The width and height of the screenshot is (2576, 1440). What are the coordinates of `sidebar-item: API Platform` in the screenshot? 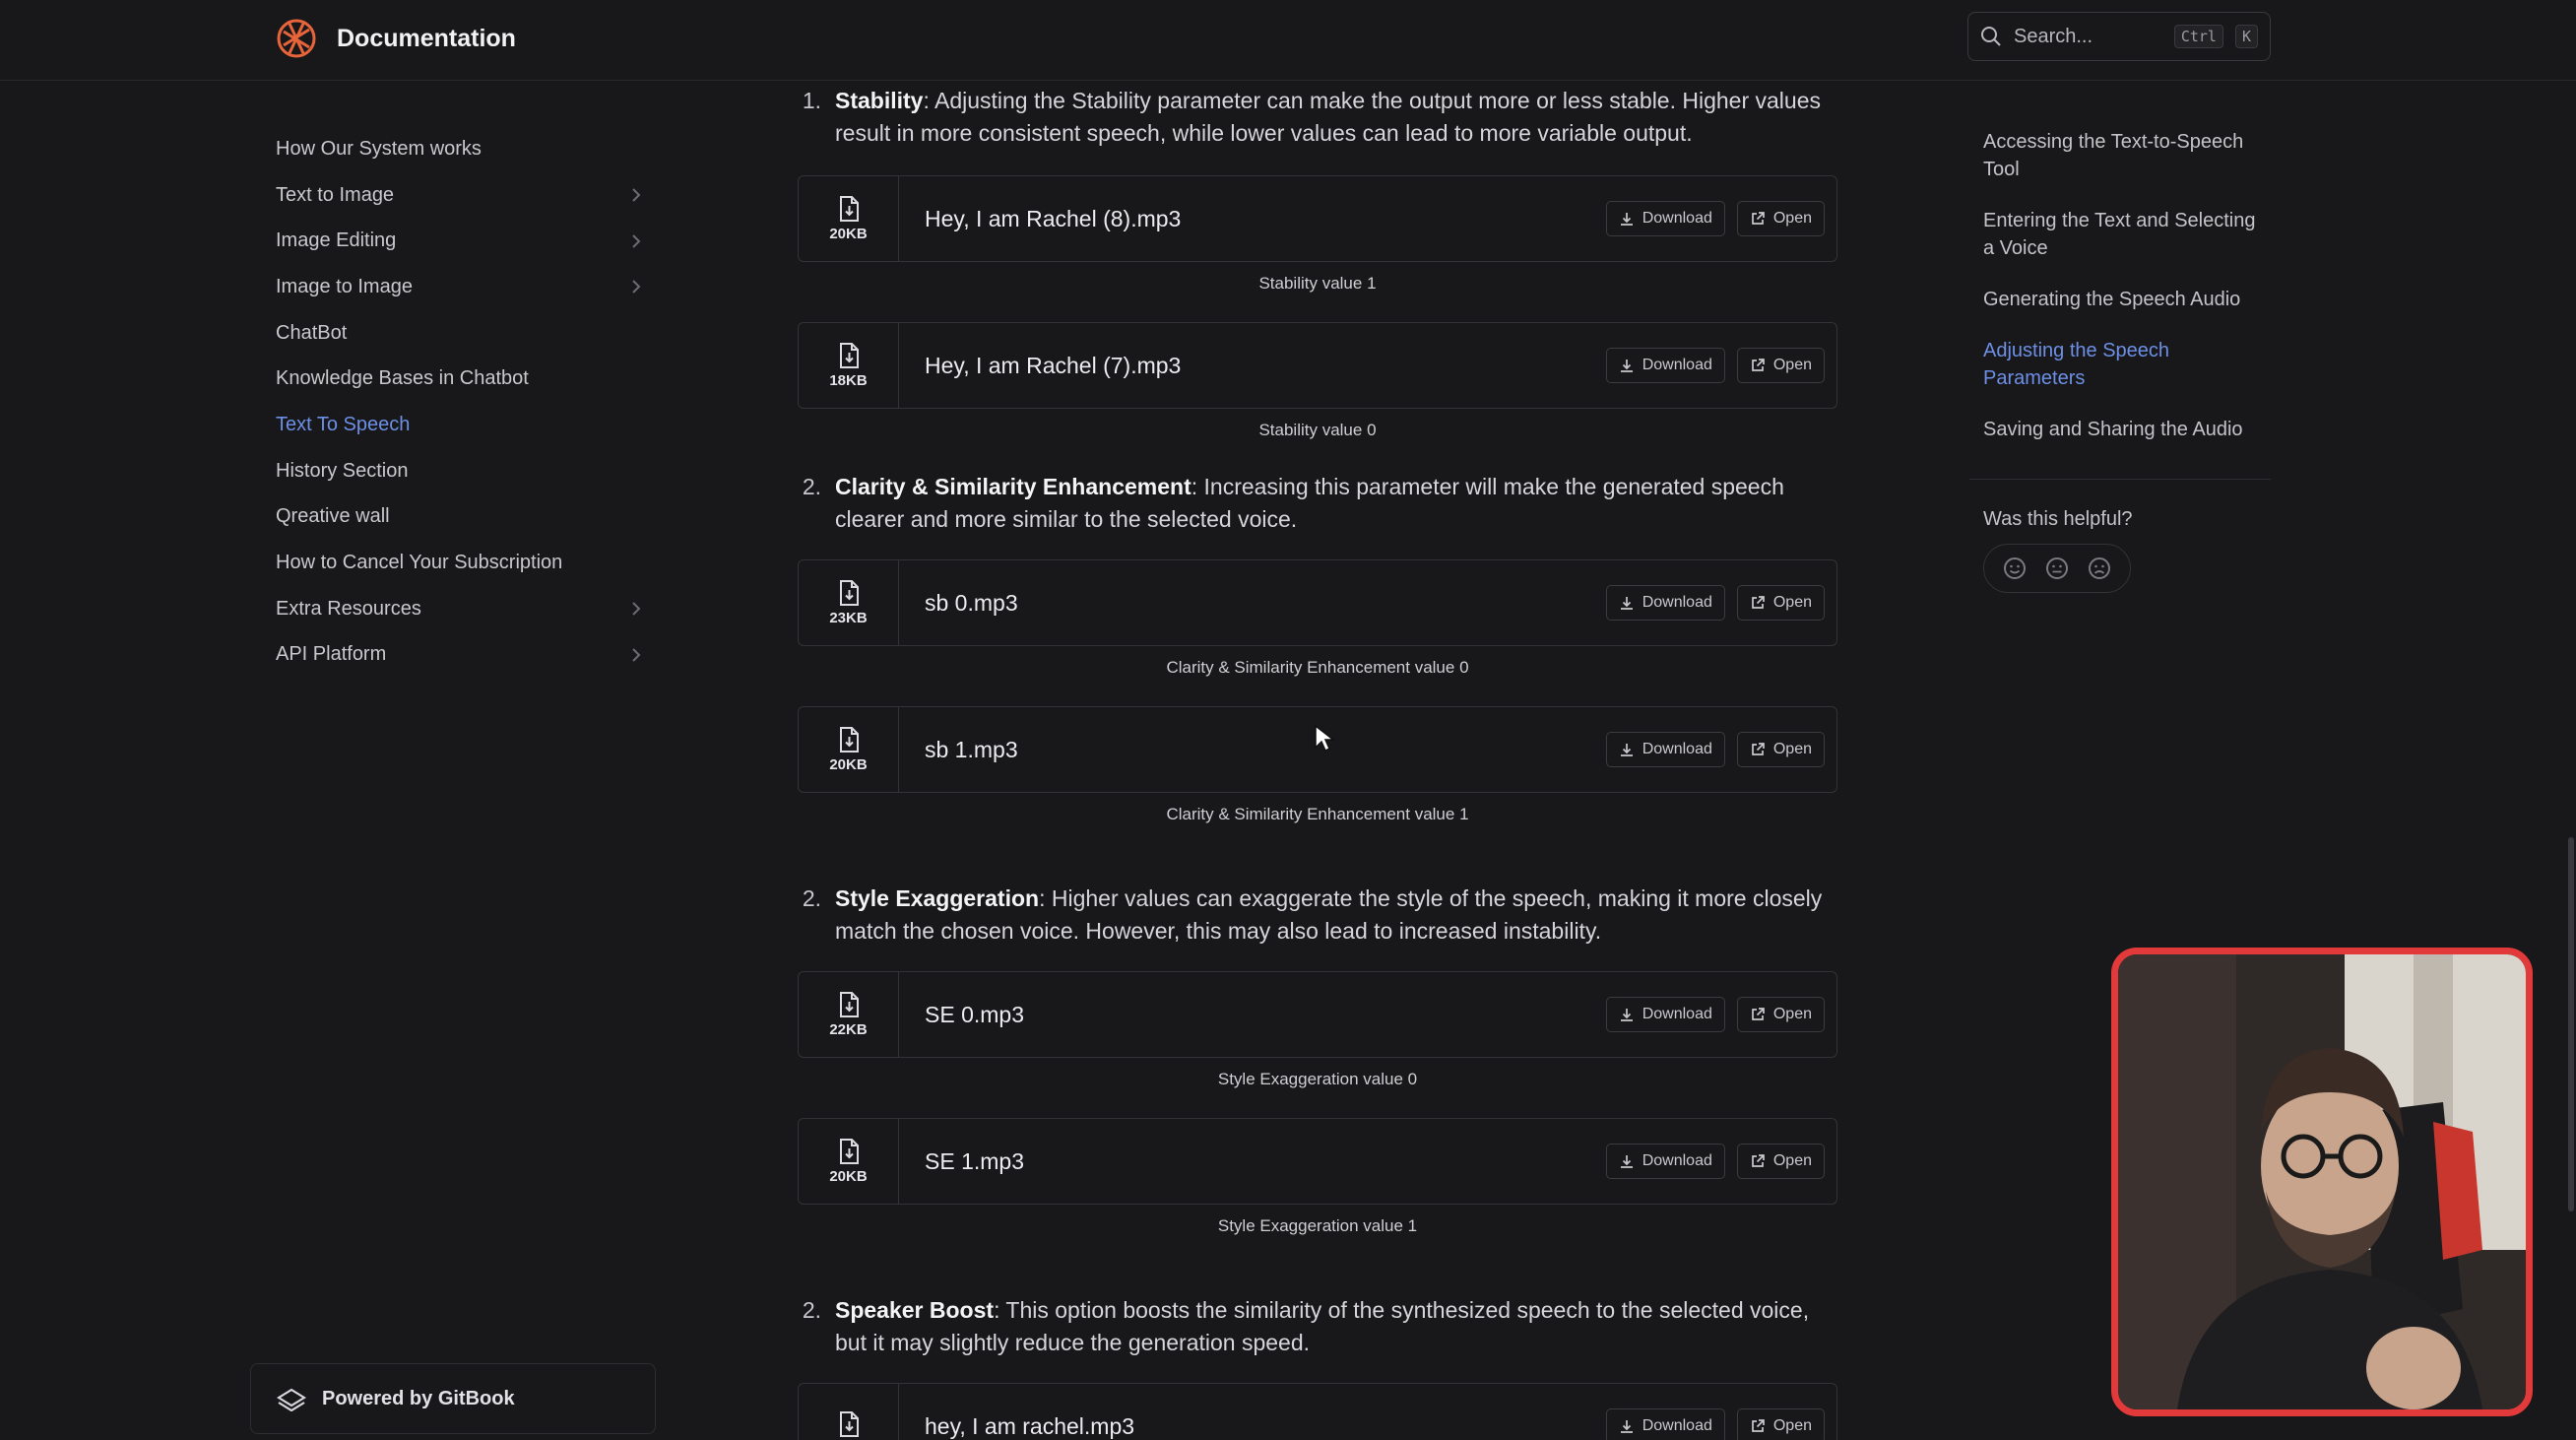 It's located at (463, 655).